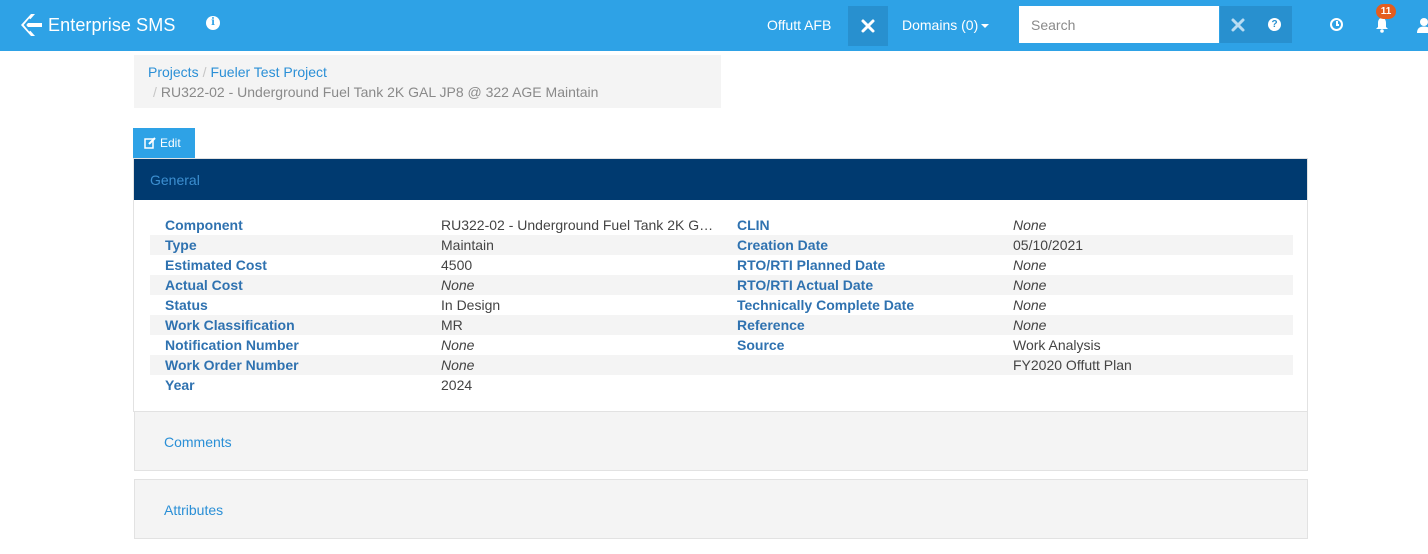  I want to click on breadcrumb-line-1: Projects / Fueler Test Project, so click(427, 72).